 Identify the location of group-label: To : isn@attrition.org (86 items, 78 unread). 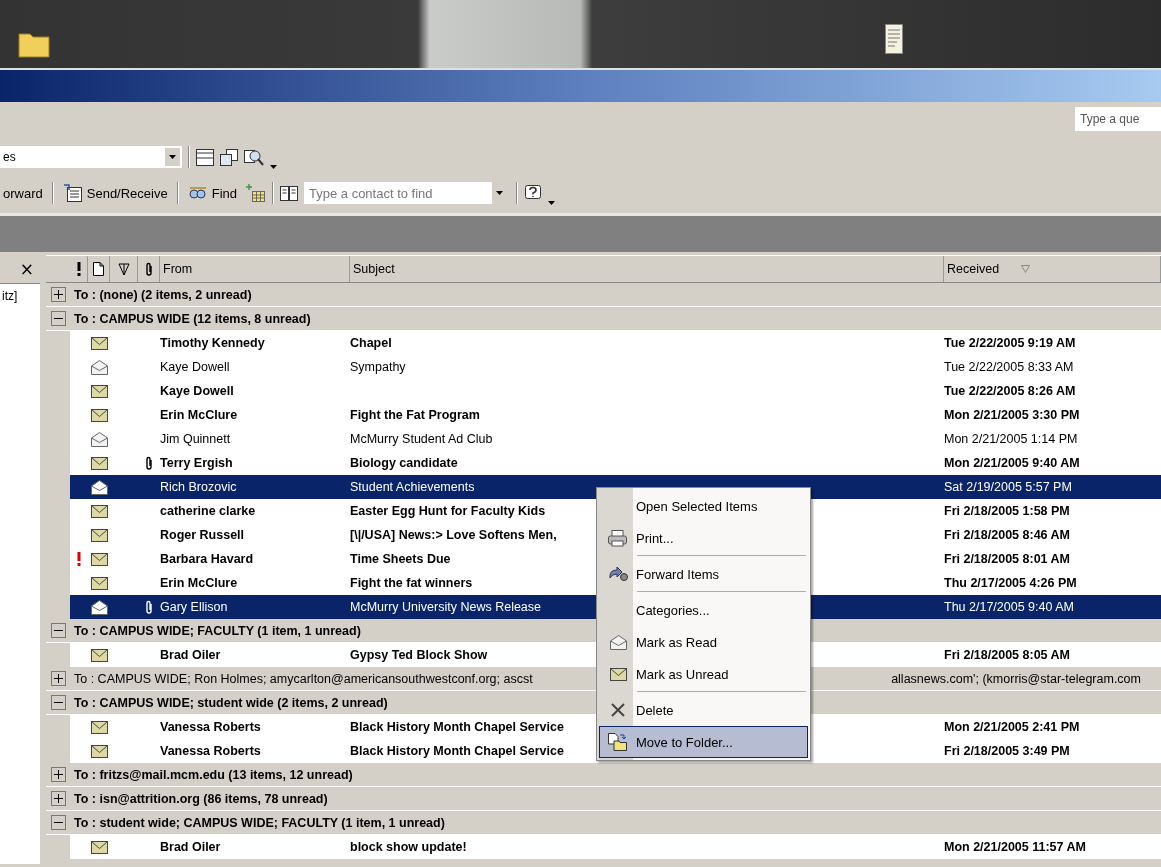
(201, 798).